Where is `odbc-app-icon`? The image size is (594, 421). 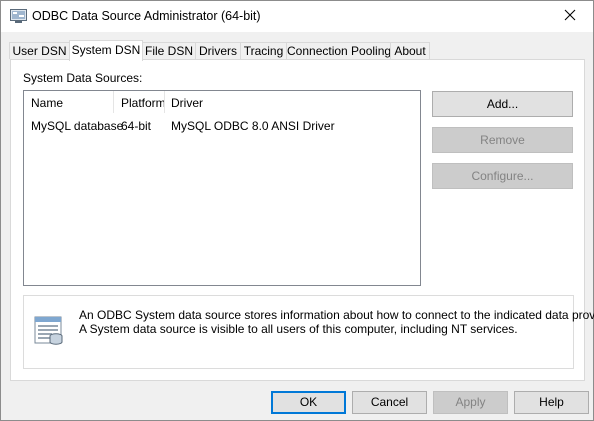
odbc-app-icon is located at coordinates (18, 16).